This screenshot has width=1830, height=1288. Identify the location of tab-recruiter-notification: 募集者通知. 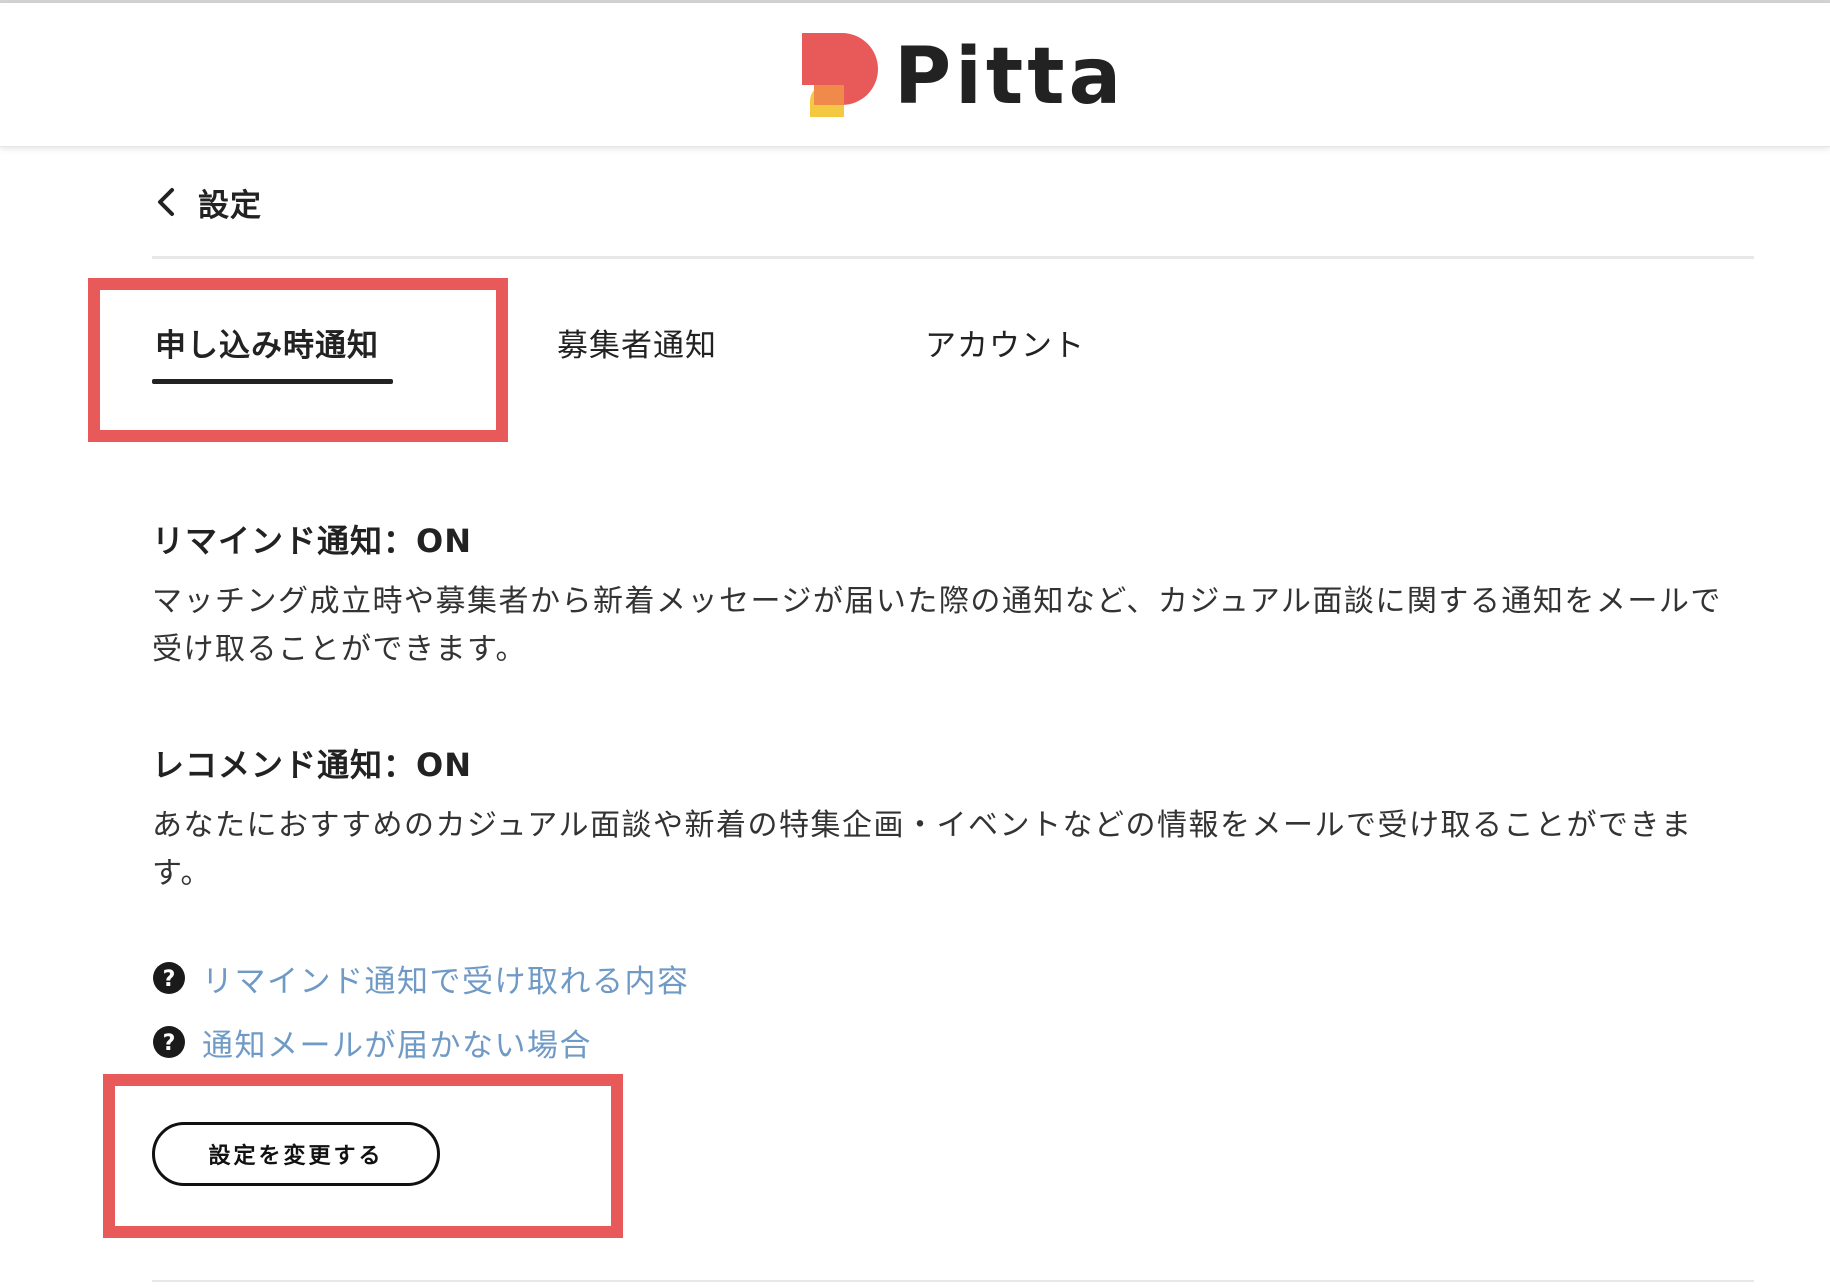
(637, 342).